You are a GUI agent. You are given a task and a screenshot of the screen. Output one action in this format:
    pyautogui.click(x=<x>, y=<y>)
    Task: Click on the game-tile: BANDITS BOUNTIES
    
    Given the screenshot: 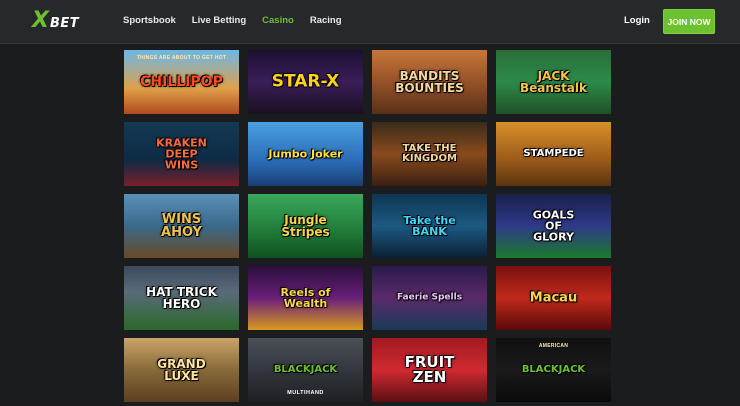 What is the action you would take?
    pyautogui.click(x=429, y=82)
    